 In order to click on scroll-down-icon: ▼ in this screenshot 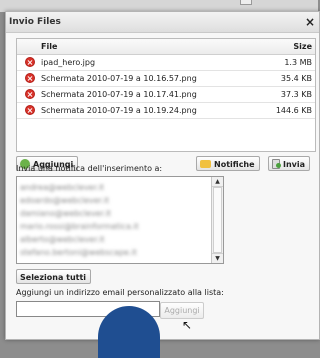, I will do `click(217, 258)`.